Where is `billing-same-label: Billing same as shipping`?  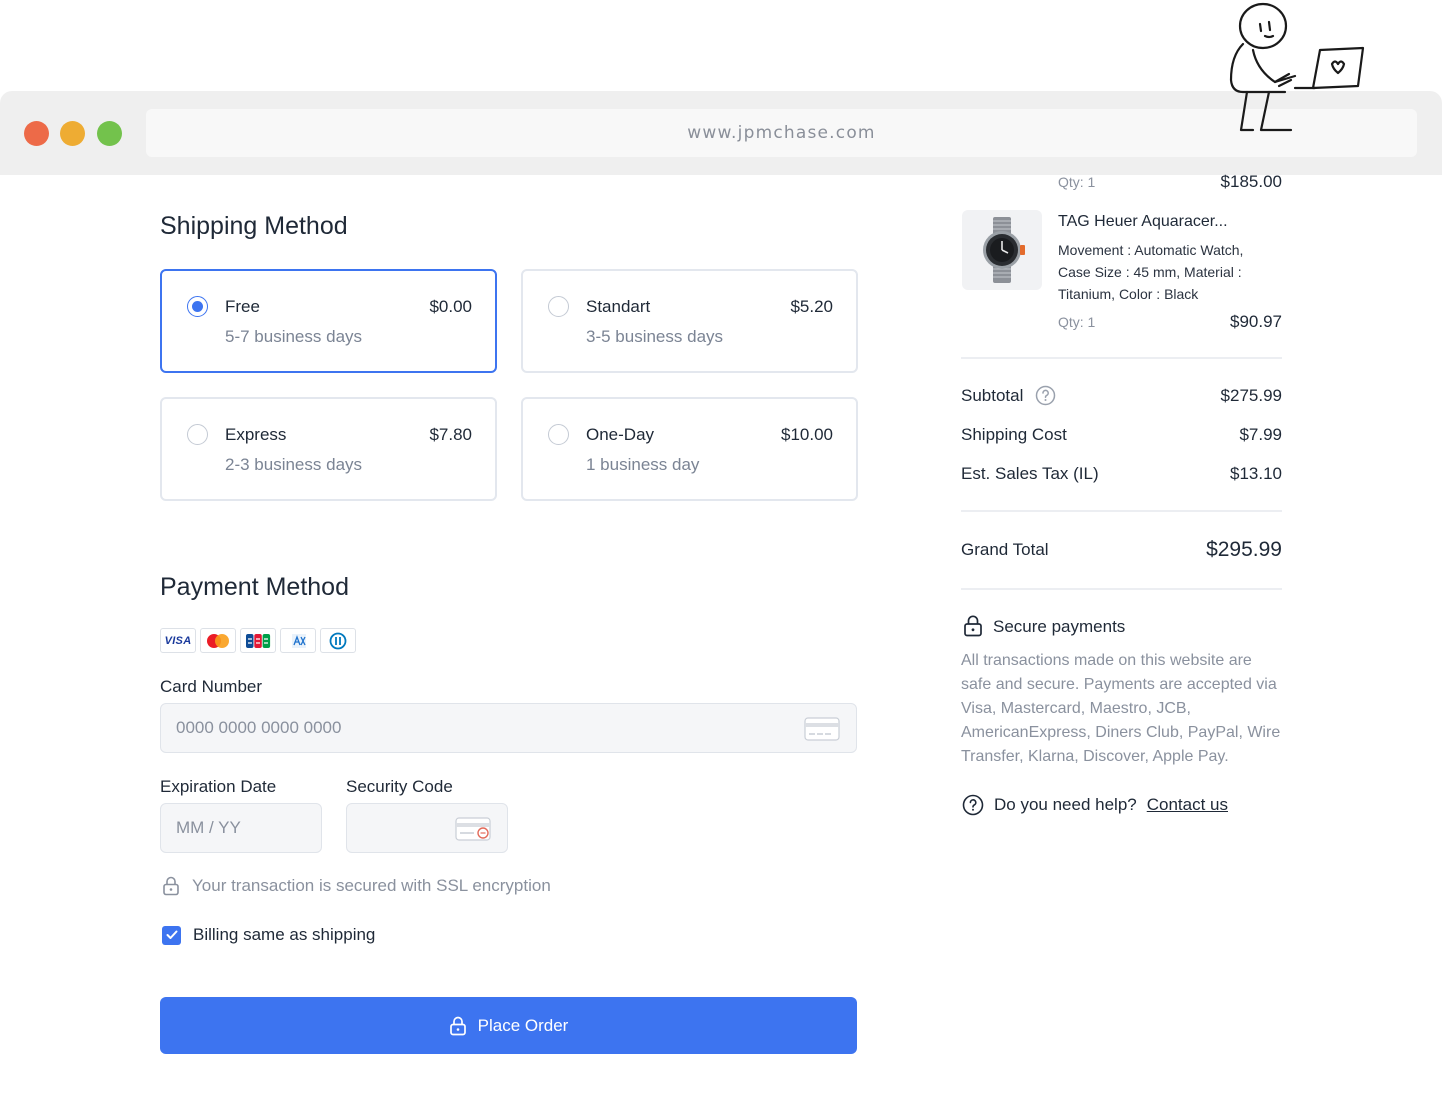
billing-same-label: Billing same as shipping is located at coordinates (284, 934).